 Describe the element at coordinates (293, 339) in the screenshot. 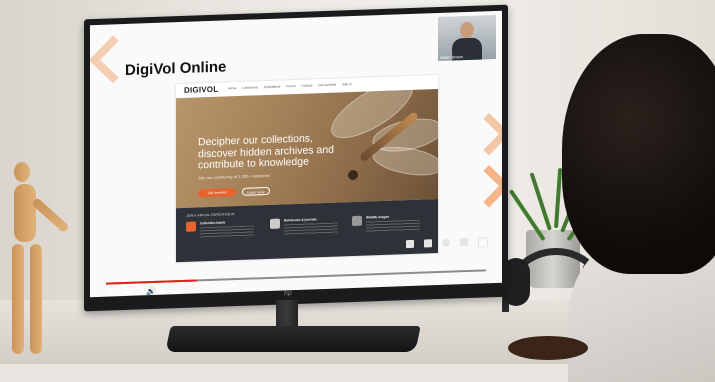

I see `monitor-stand-base` at that location.